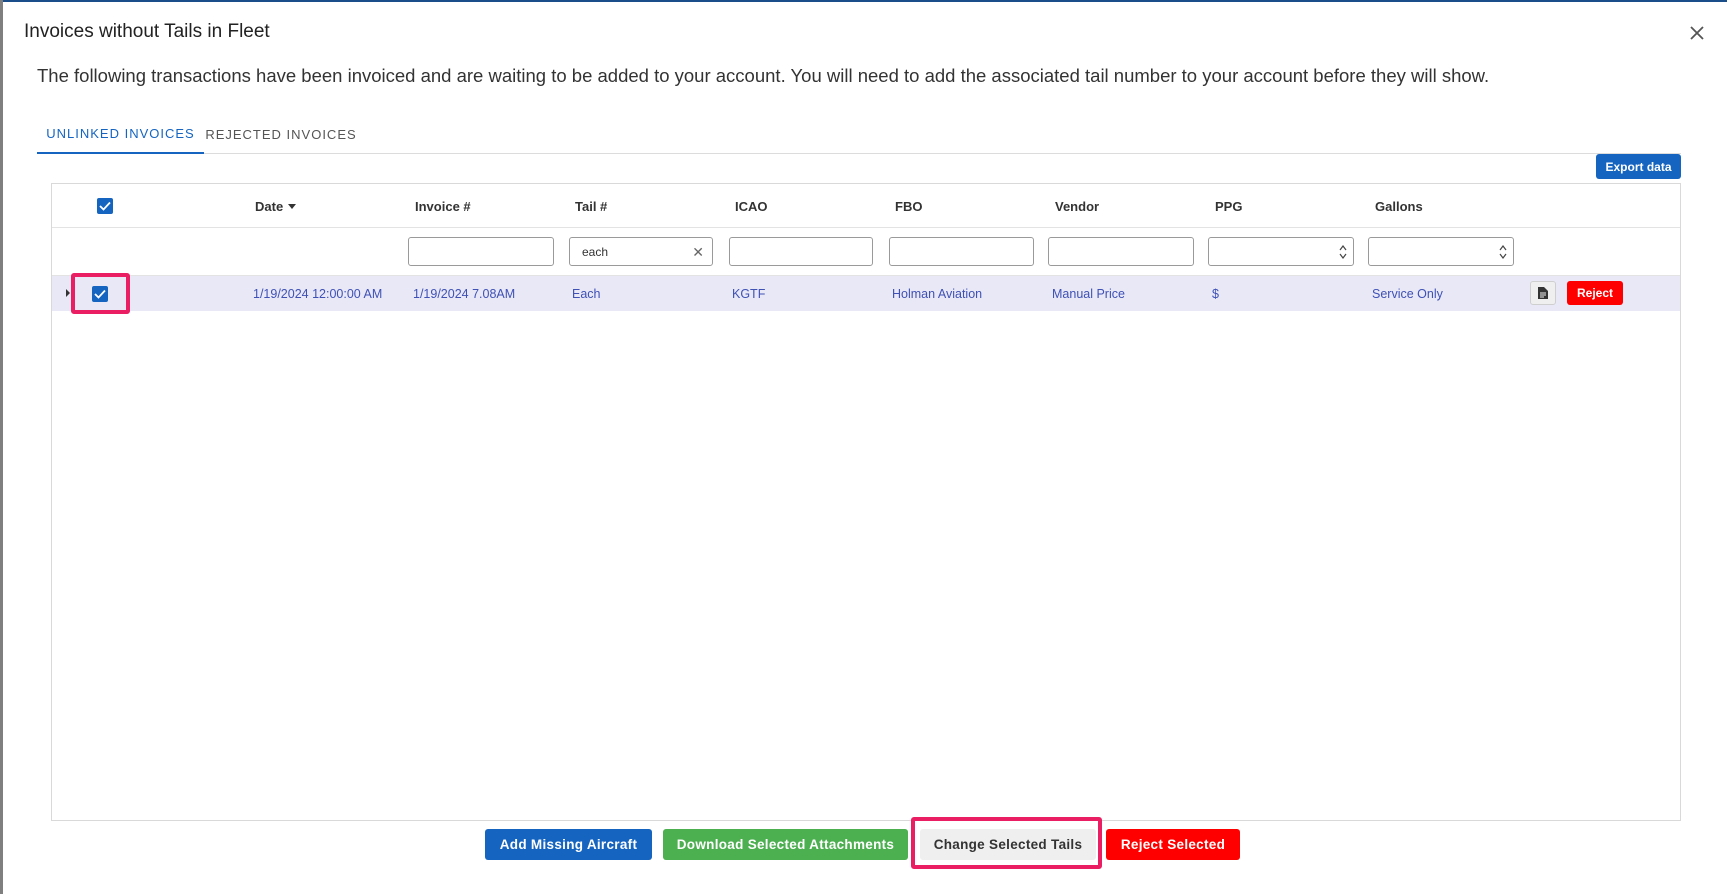 This screenshot has height=894, width=1727. I want to click on add-missing-aircraft-button: Add Missing Aircraft, so click(568, 844).